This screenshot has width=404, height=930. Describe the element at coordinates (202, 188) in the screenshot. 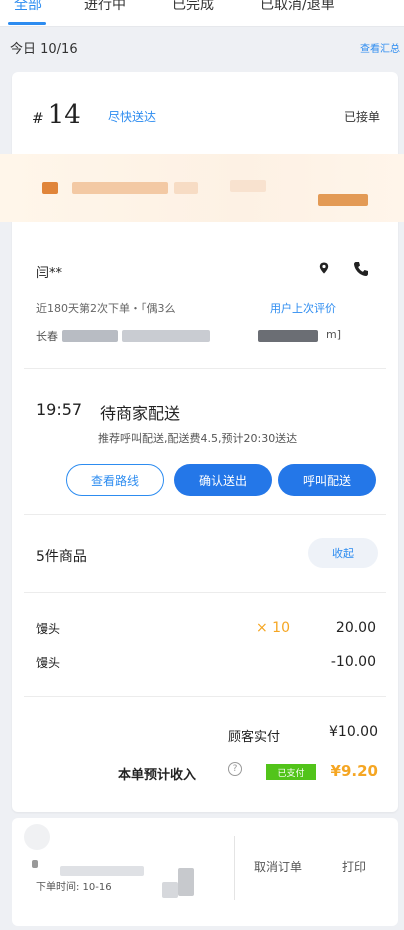

I see `blurred-info-band` at that location.